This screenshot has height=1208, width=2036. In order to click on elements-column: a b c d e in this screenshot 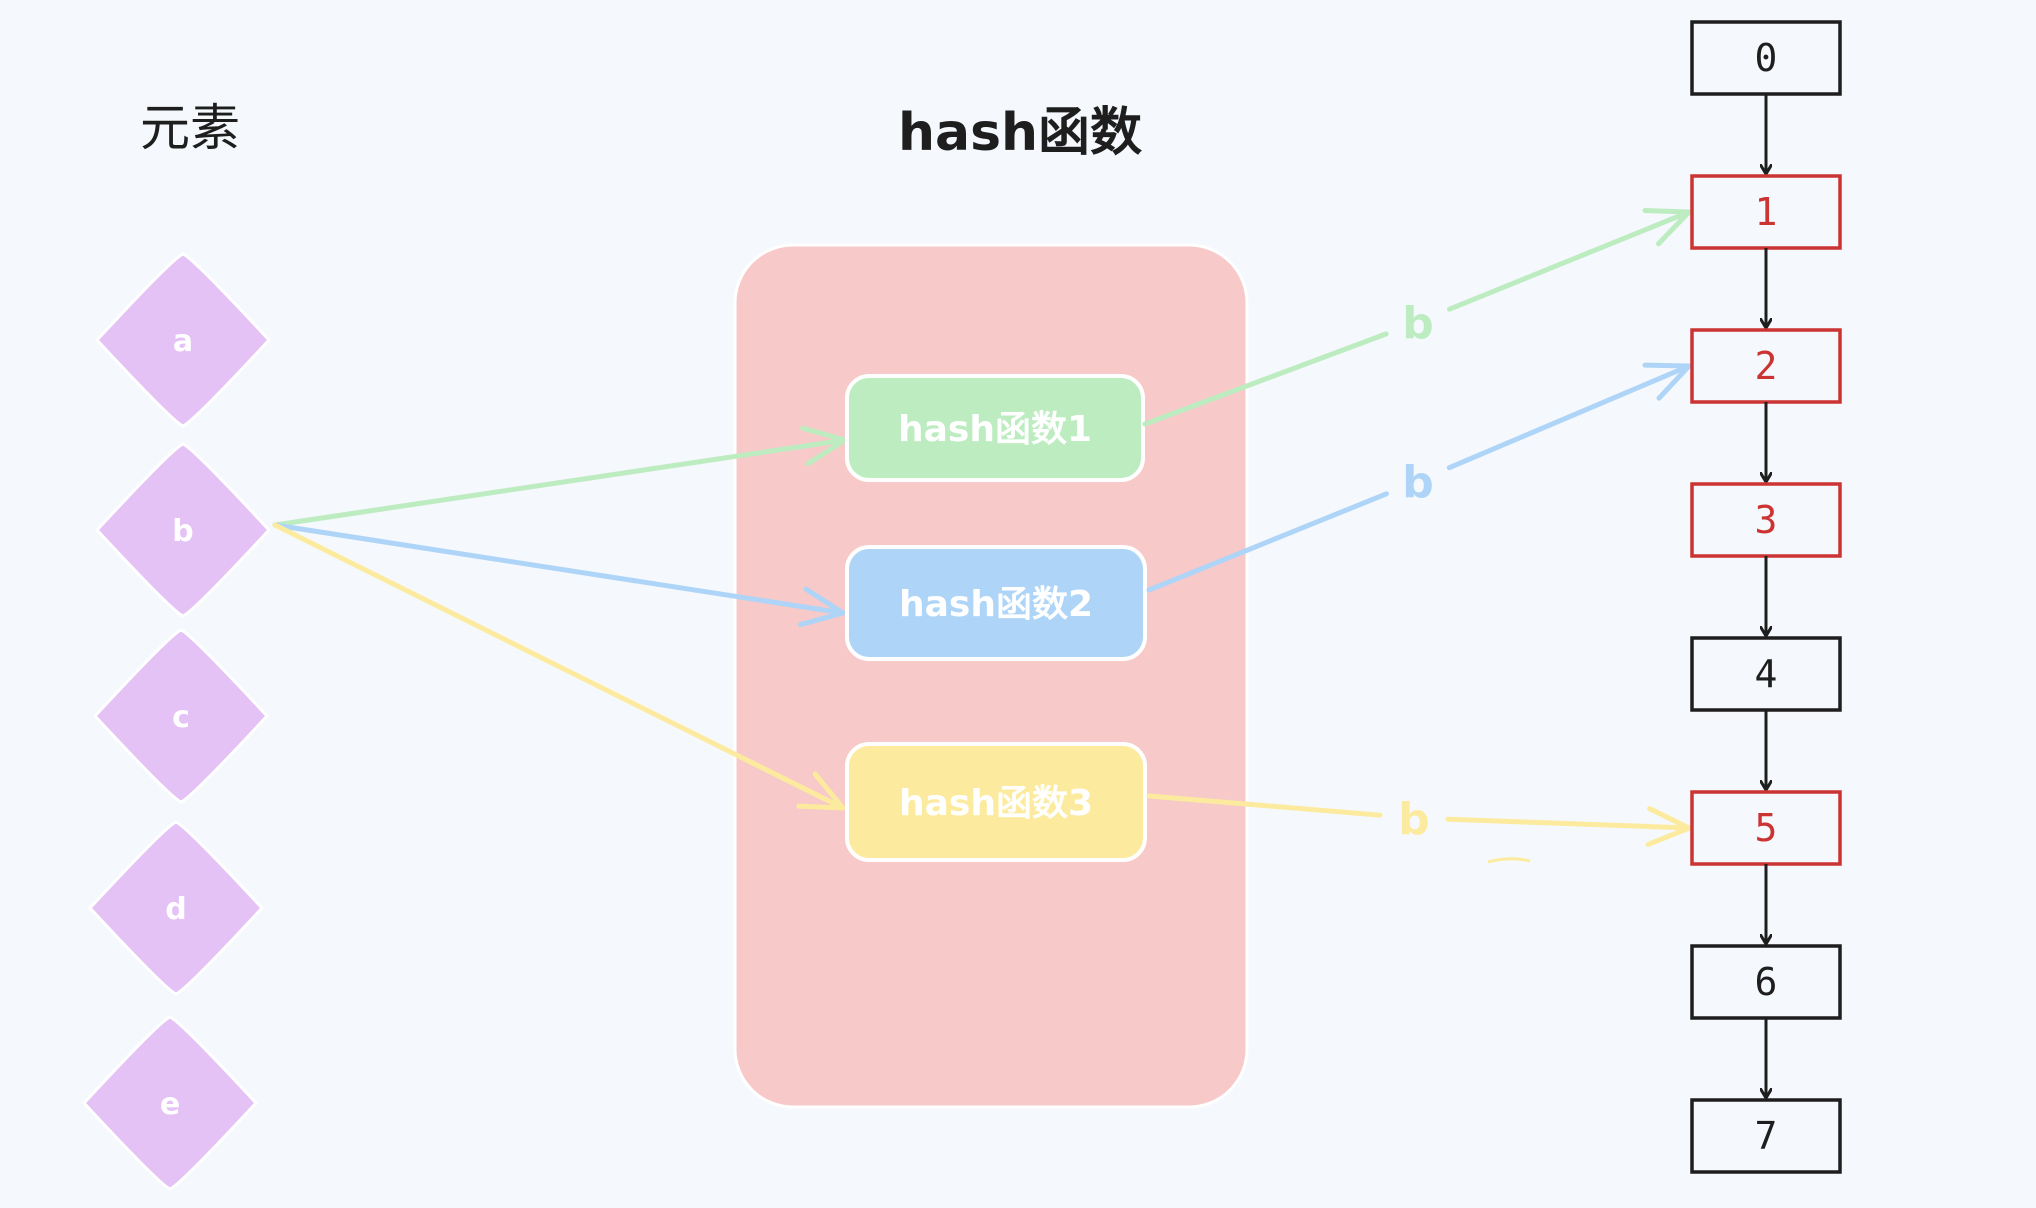, I will do `click(176, 721)`.